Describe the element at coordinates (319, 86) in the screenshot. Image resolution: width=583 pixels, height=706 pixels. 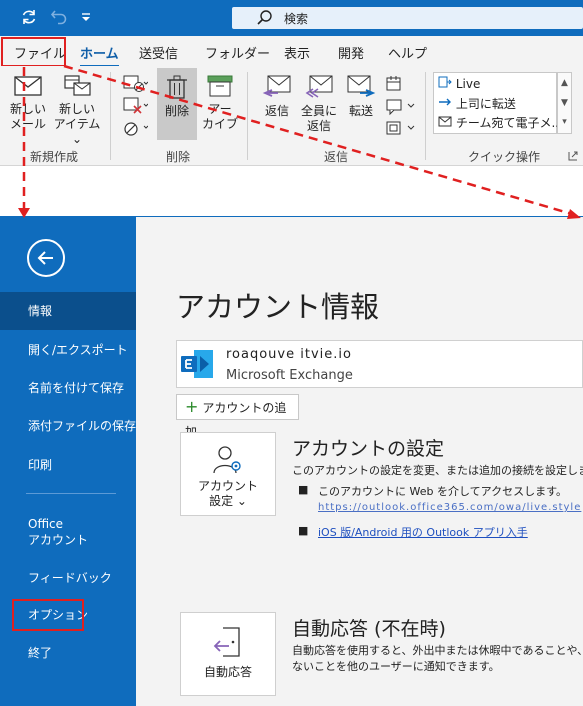
I see `reply-all-icon` at that location.